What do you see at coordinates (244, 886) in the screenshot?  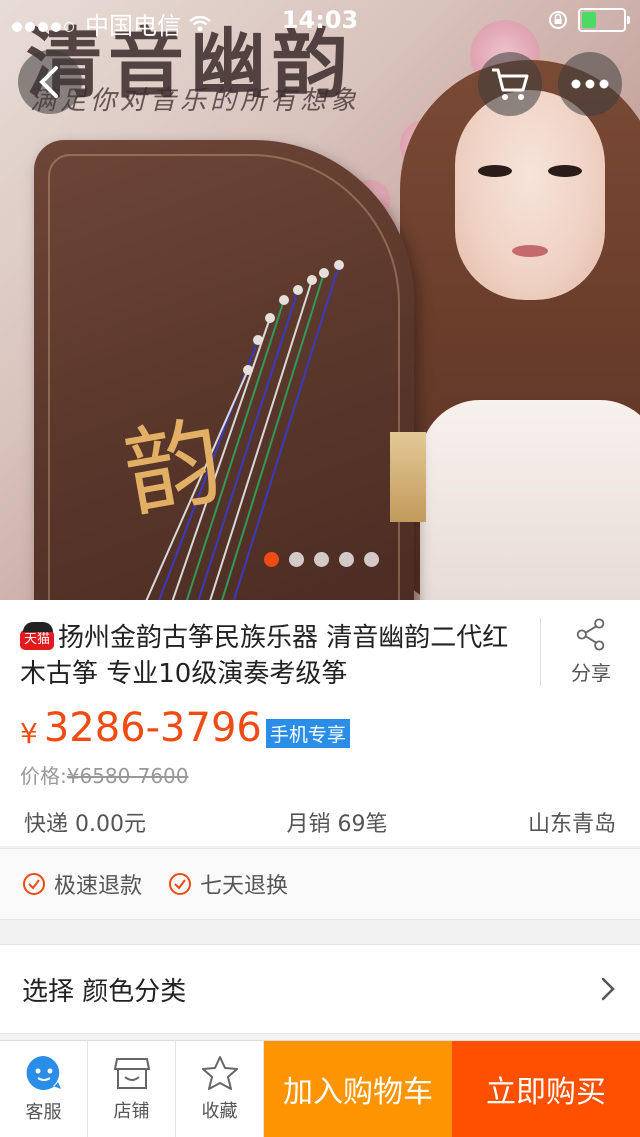 I see `guarantee-label: 七天退换` at bounding box center [244, 886].